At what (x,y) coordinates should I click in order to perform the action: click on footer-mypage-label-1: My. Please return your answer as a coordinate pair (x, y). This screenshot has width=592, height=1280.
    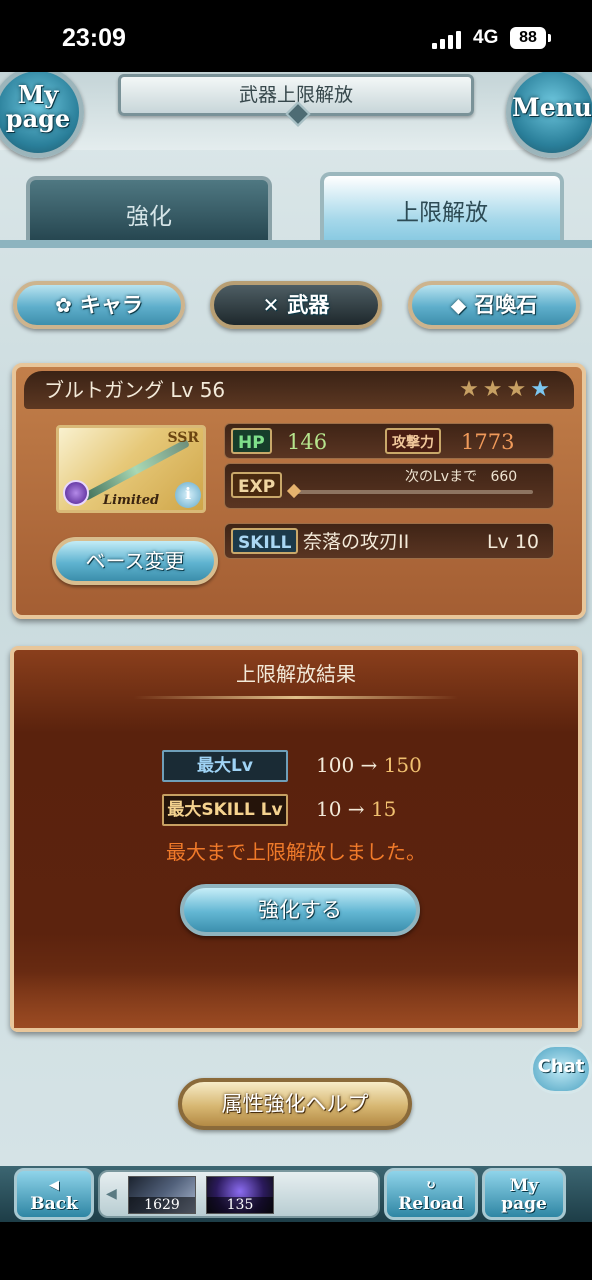
    Looking at the image, I should click on (524, 1186).